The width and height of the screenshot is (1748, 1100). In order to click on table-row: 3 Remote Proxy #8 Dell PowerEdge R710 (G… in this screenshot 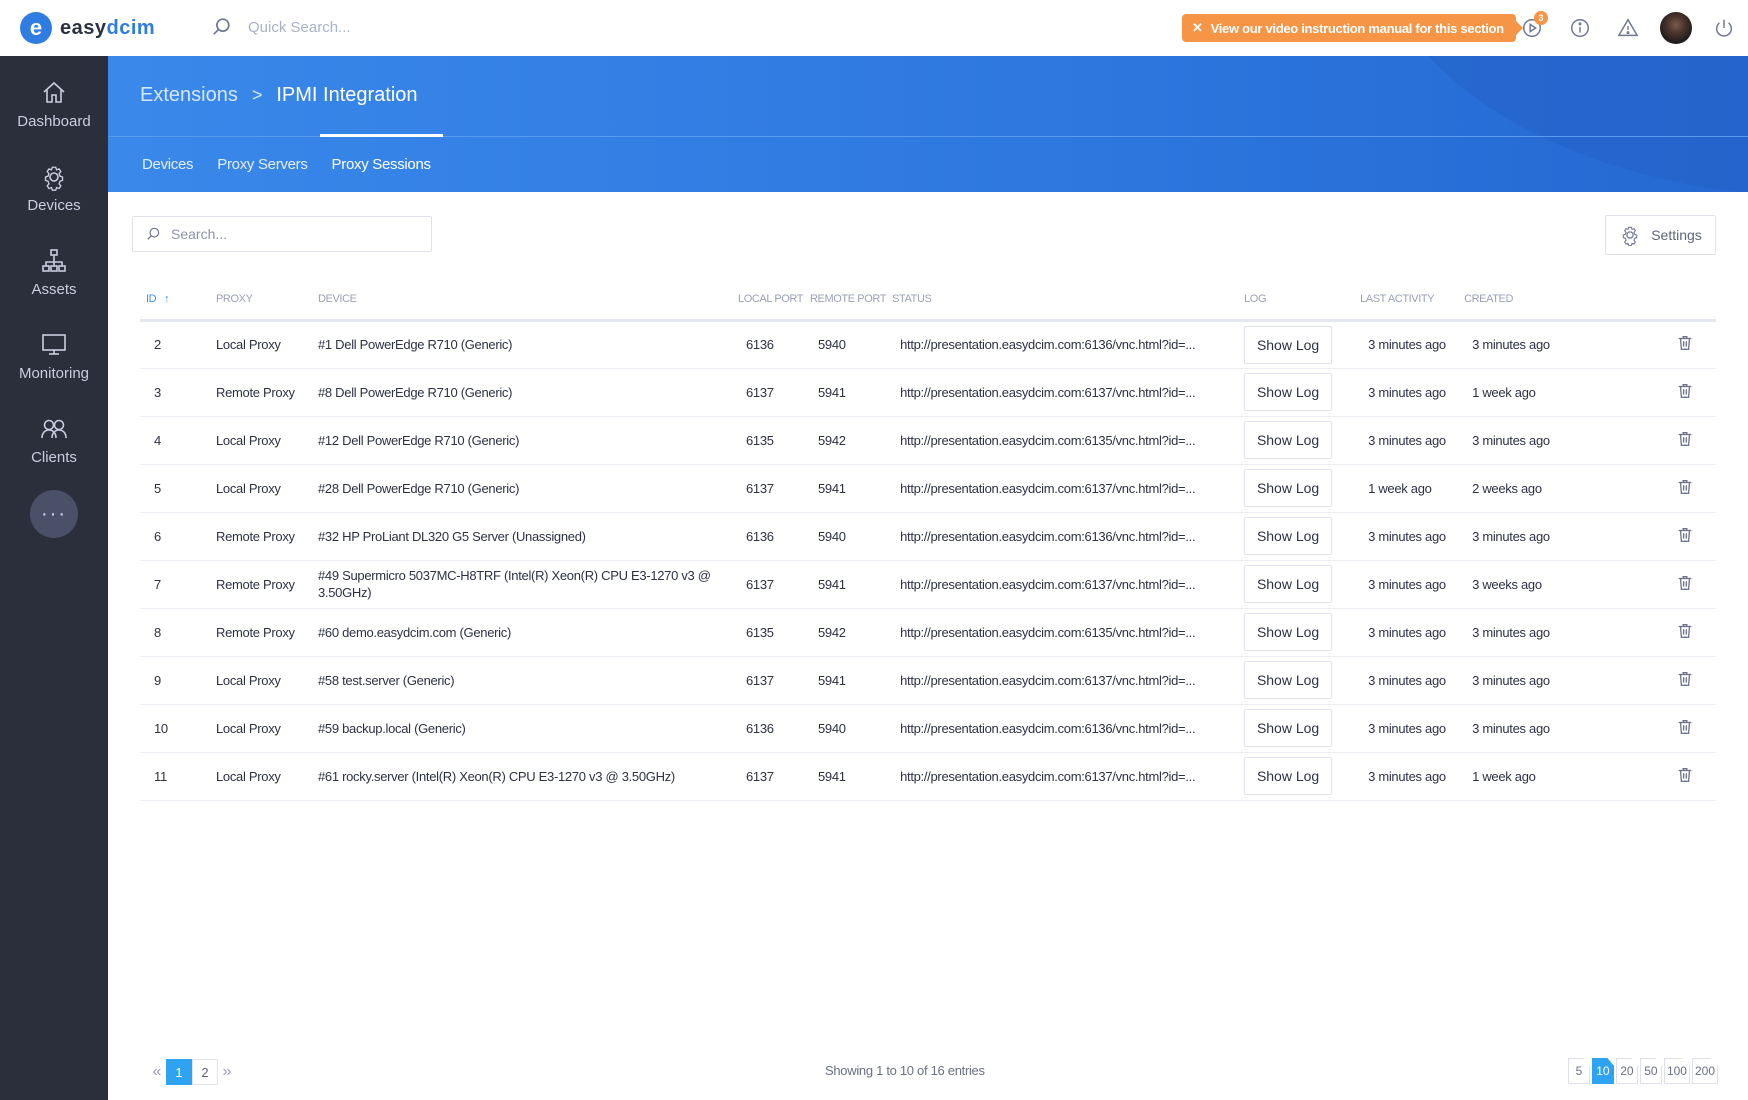, I will do `click(928, 392)`.